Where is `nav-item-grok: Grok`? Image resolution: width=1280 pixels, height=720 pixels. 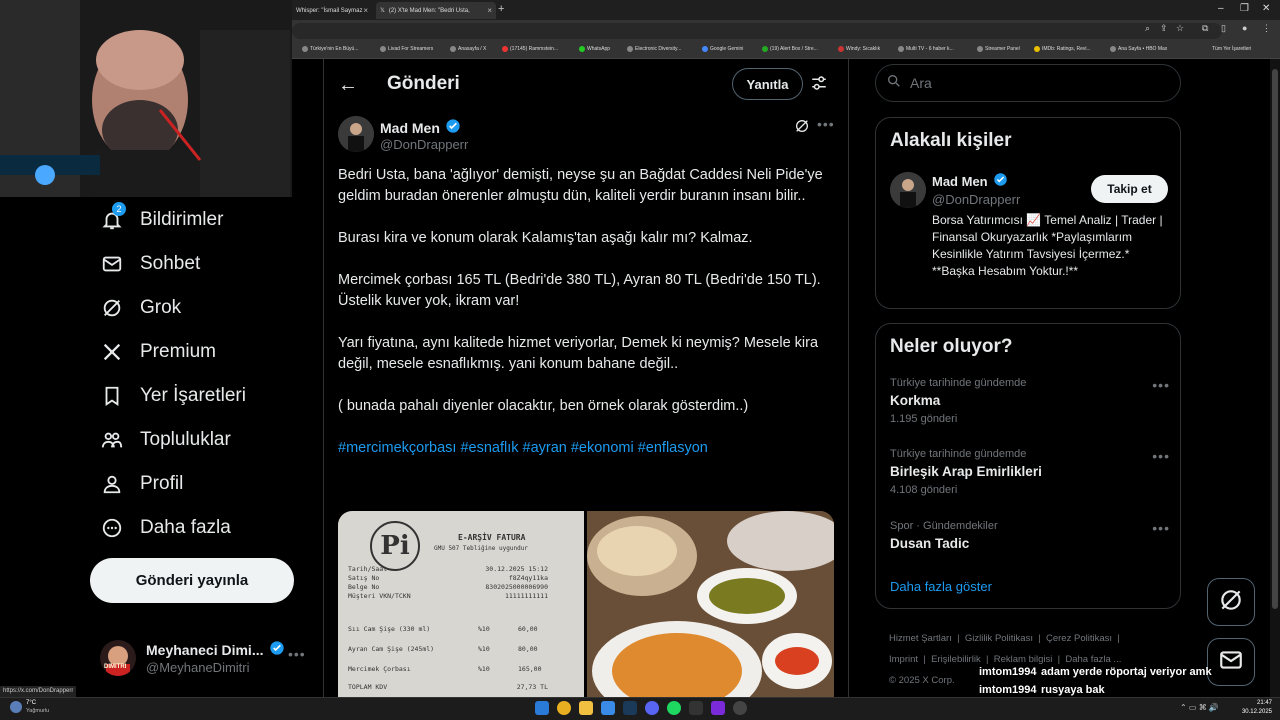
nav-item-grok: Grok is located at coordinates (140, 308).